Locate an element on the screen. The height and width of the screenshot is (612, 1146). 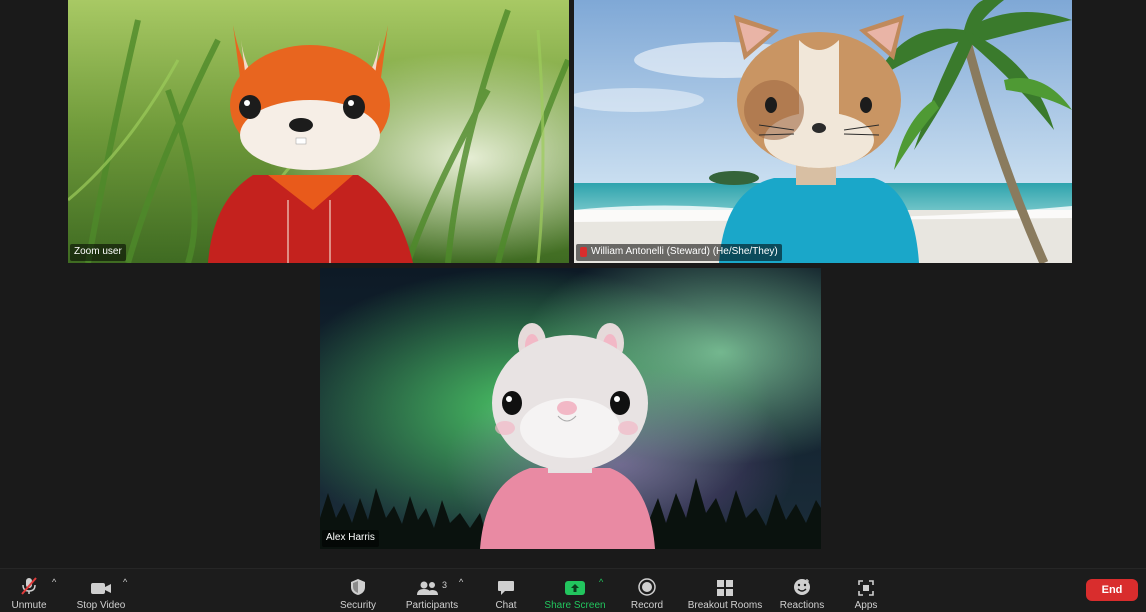
participant-name-label: Zoom user is located at coordinates (98, 252).